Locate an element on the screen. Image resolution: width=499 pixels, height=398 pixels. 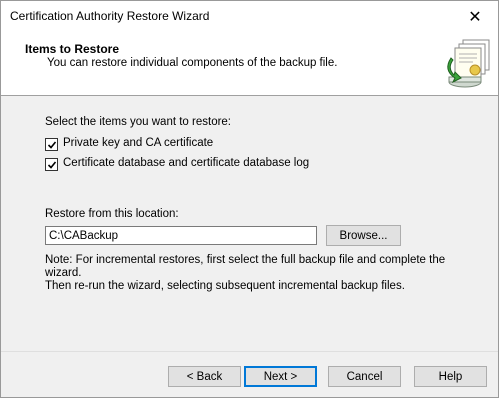
next-button: Next > is located at coordinates (280, 376).